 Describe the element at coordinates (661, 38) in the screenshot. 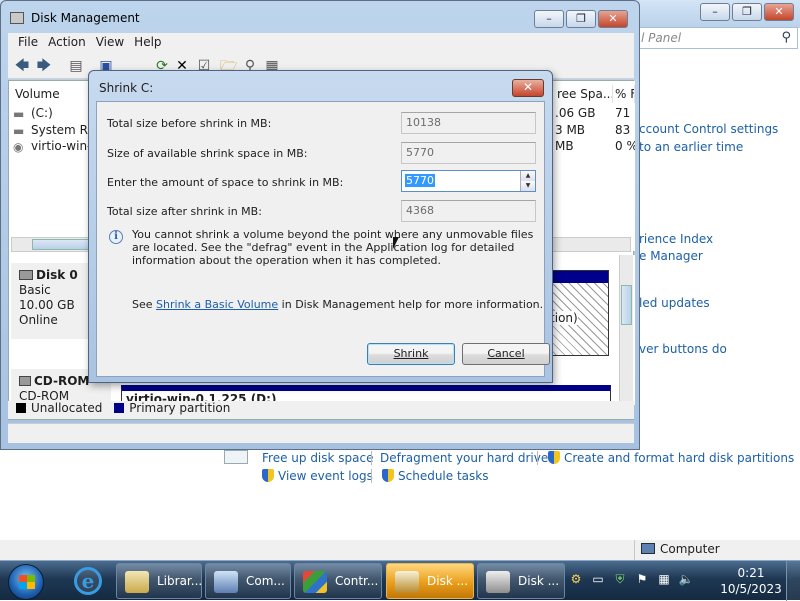

I see `search-placeholder: l Panel` at that location.